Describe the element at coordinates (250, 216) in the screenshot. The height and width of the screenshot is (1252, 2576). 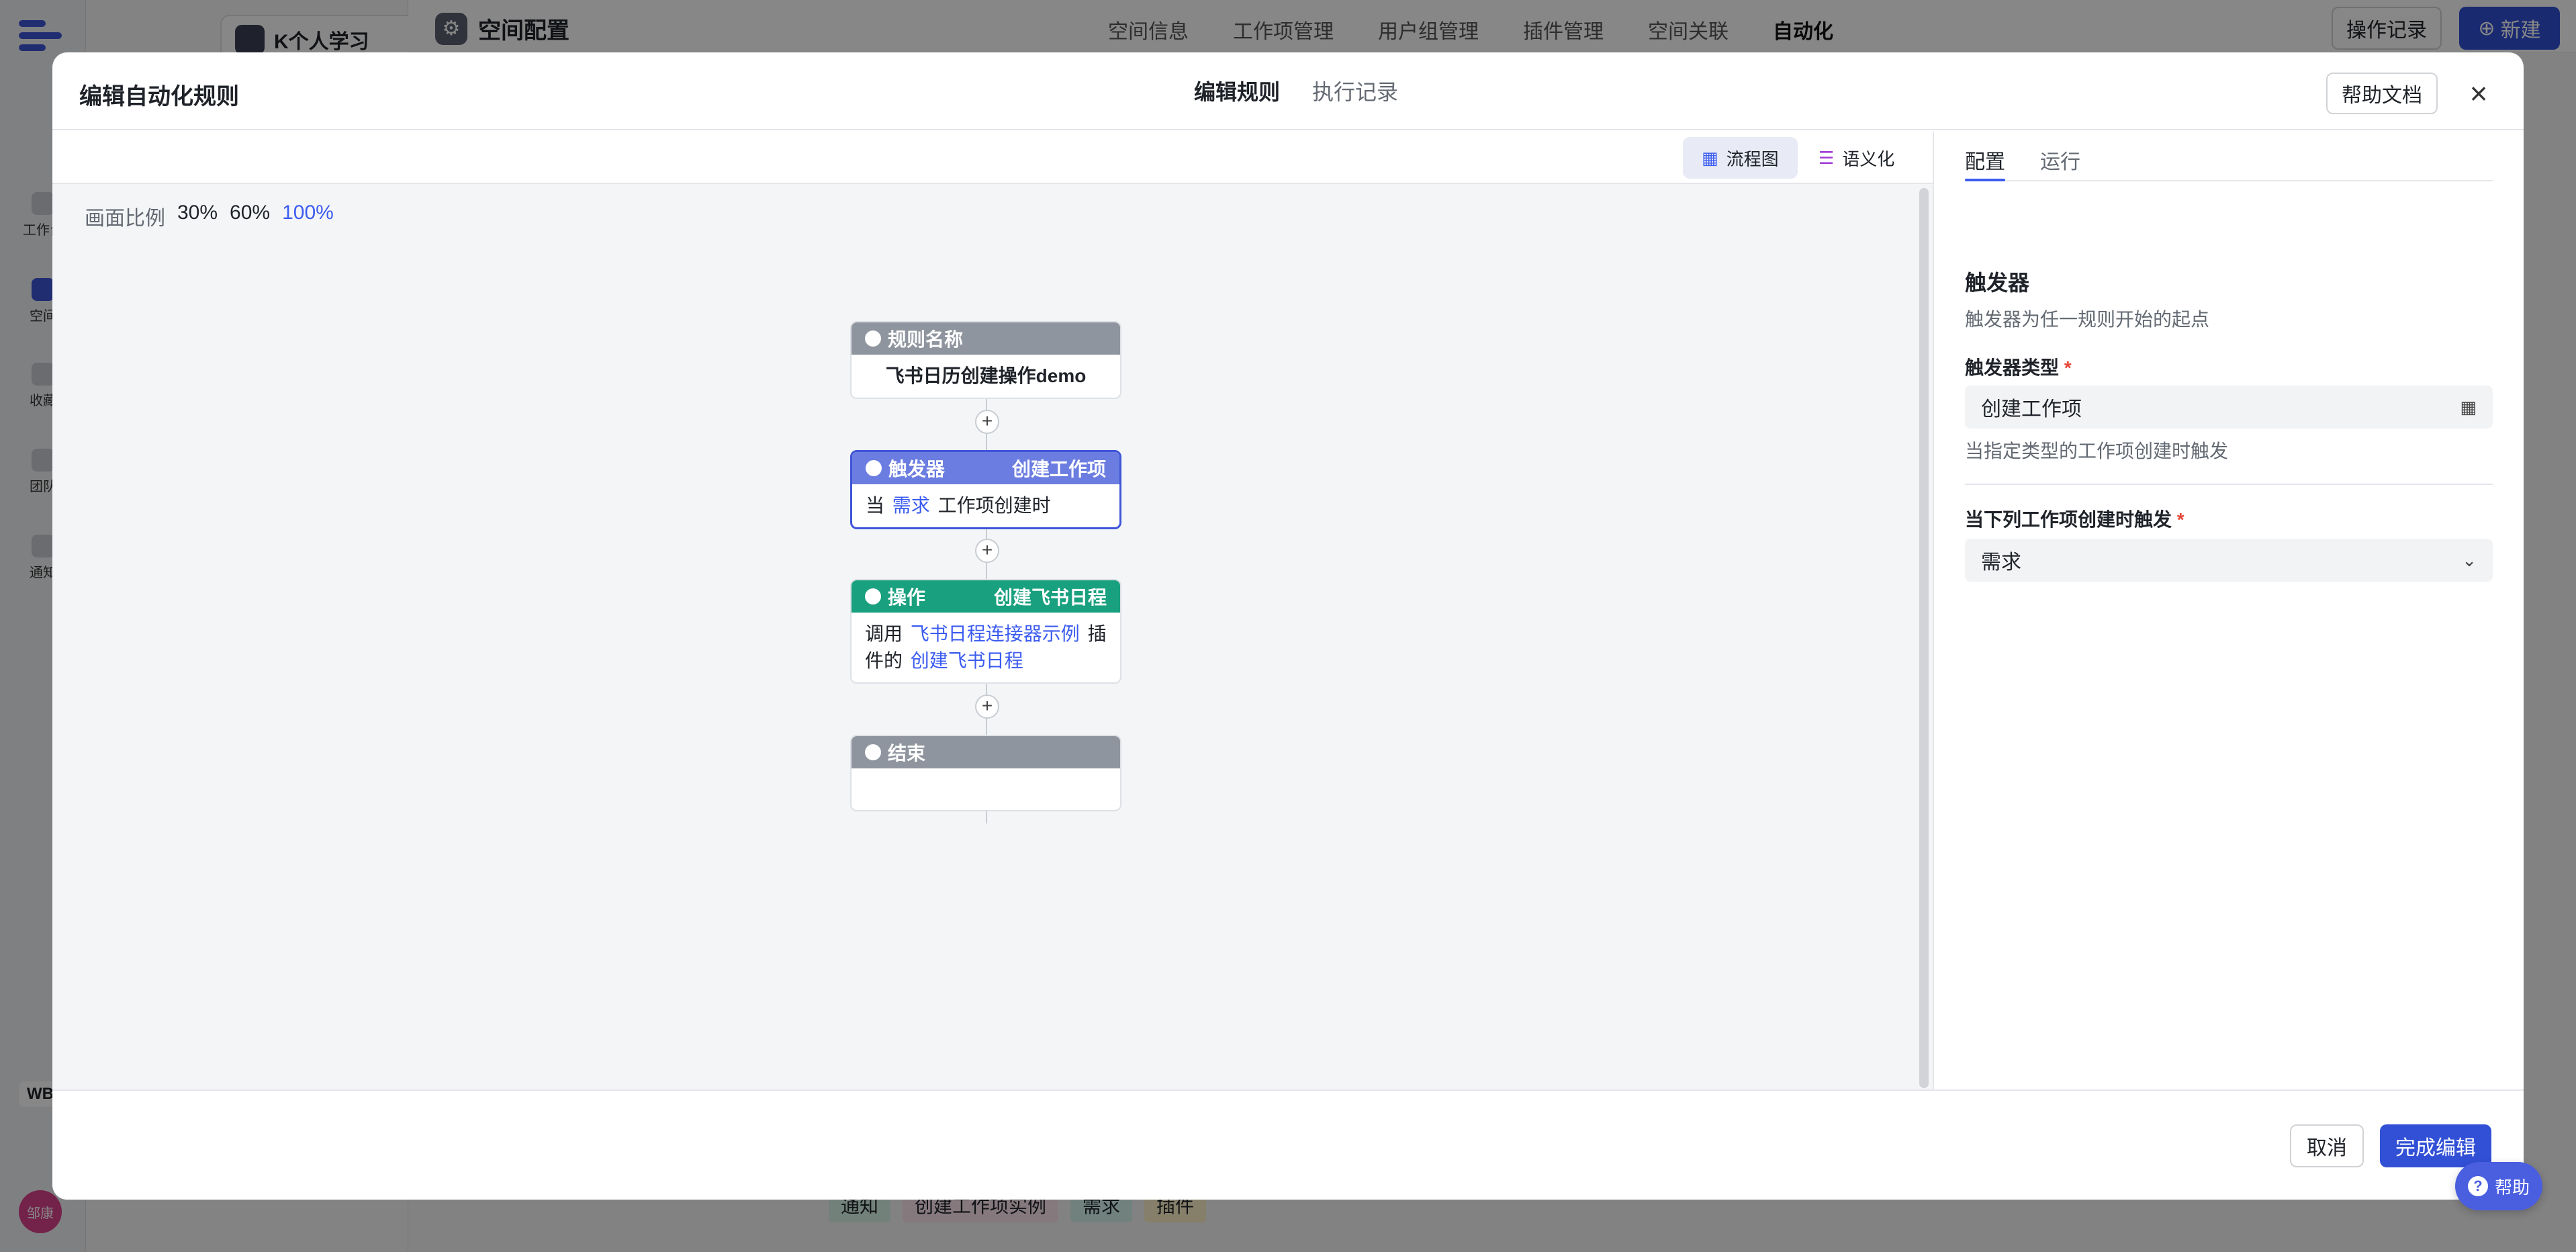
I see `zoom-60: 60%` at that location.